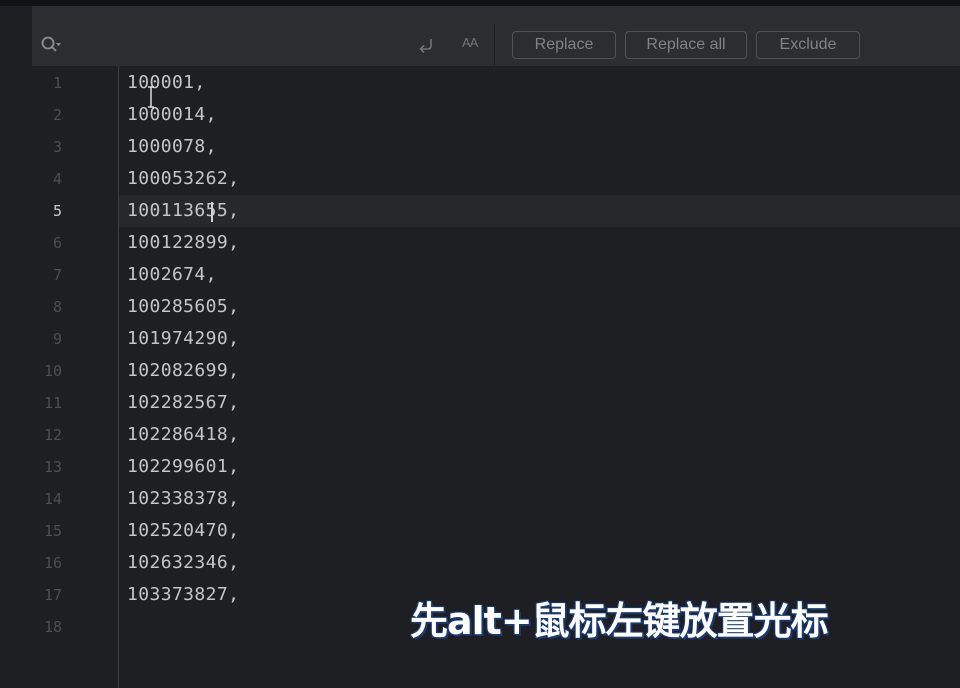  I want to click on code-line: 101974290,, so click(183, 339).